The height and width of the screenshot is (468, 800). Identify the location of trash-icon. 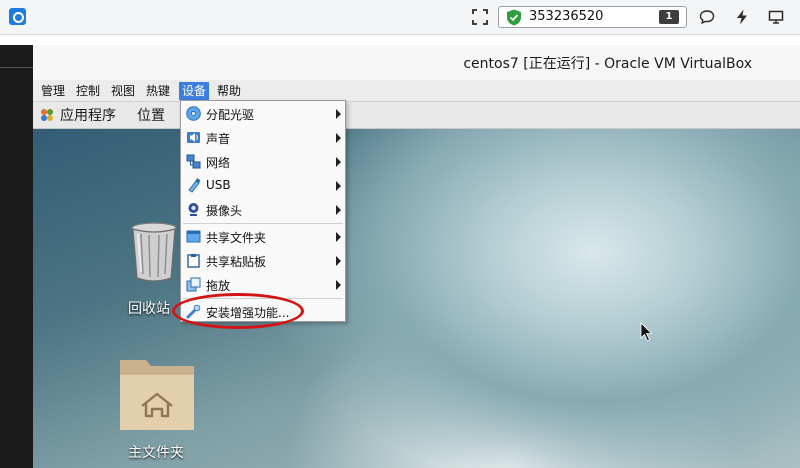
(154, 252).